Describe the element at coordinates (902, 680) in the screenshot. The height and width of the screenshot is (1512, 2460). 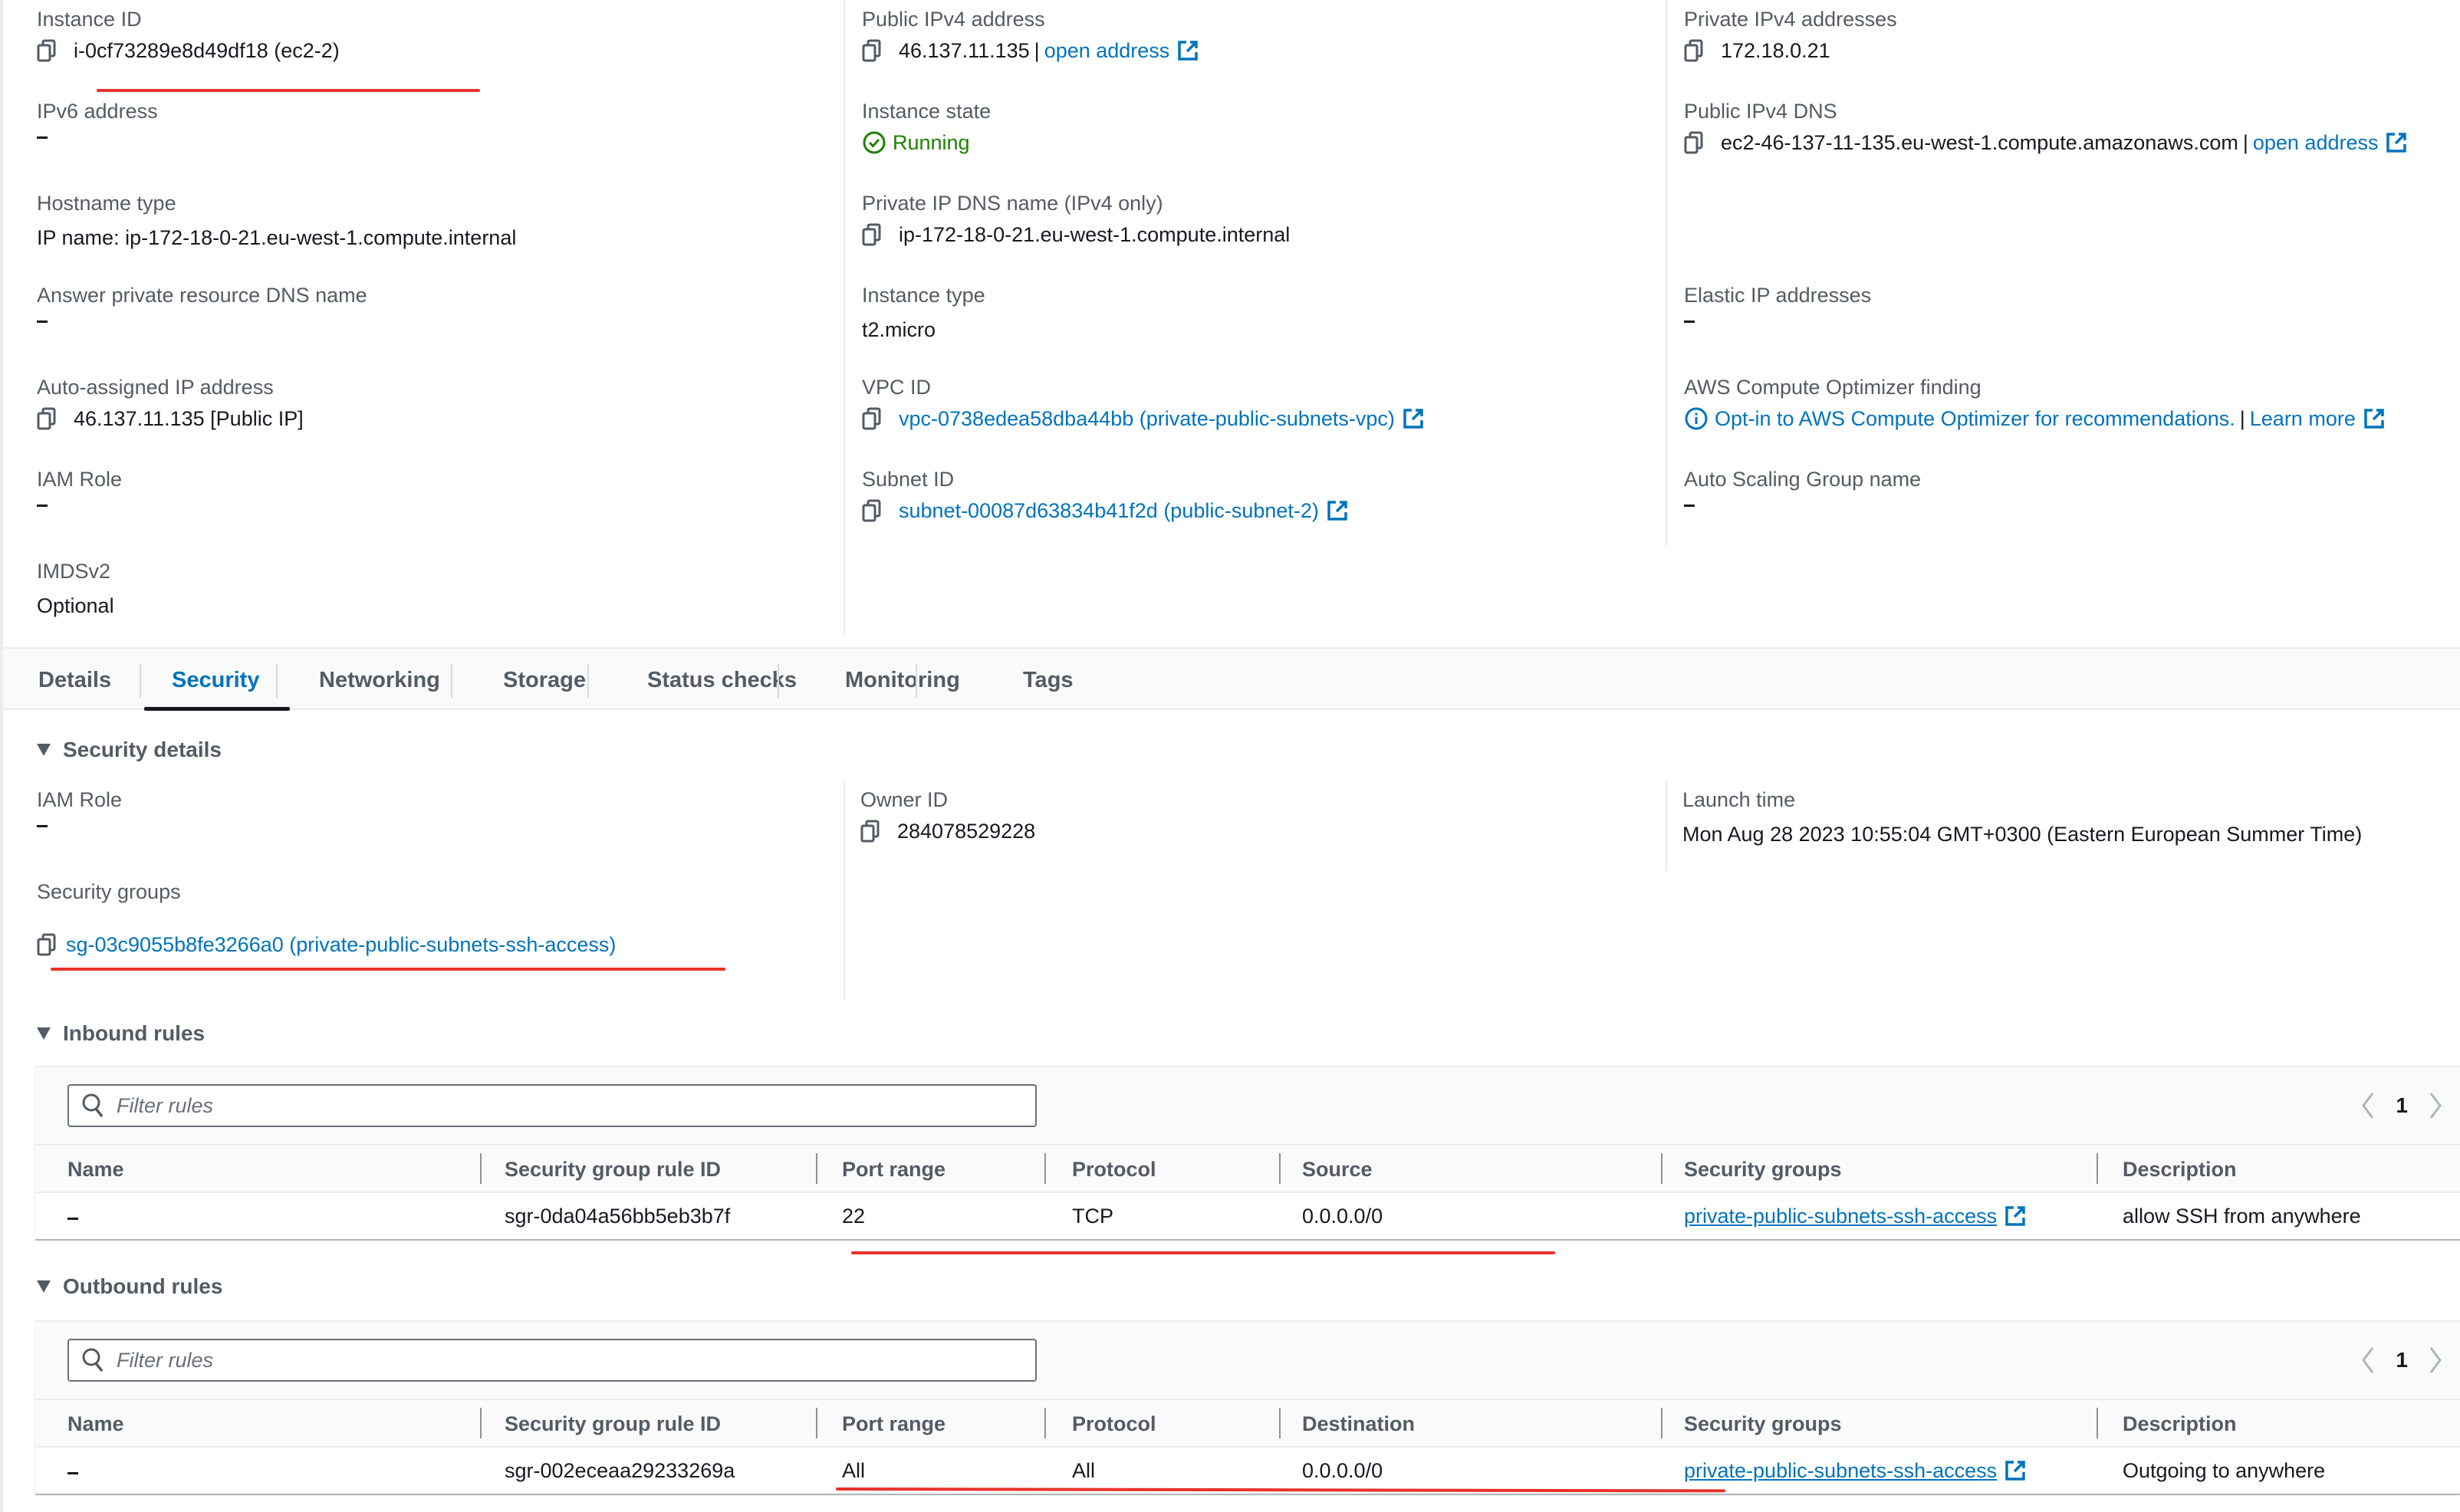
I see `tab-monitoring: Monitoring` at that location.